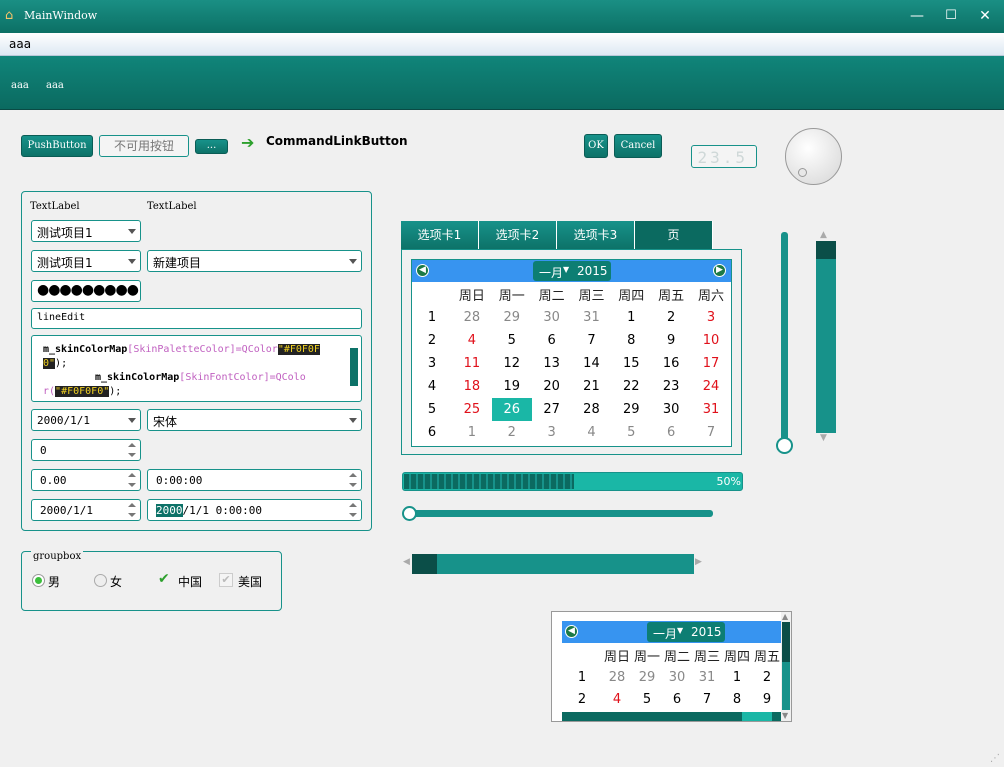 The height and width of the screenshot is (767, 1004). What do you see at coordinates (86, 291) in the screenshot?
I see `password-field: ●●●●●●●●●` at bounding box center [86, 291].